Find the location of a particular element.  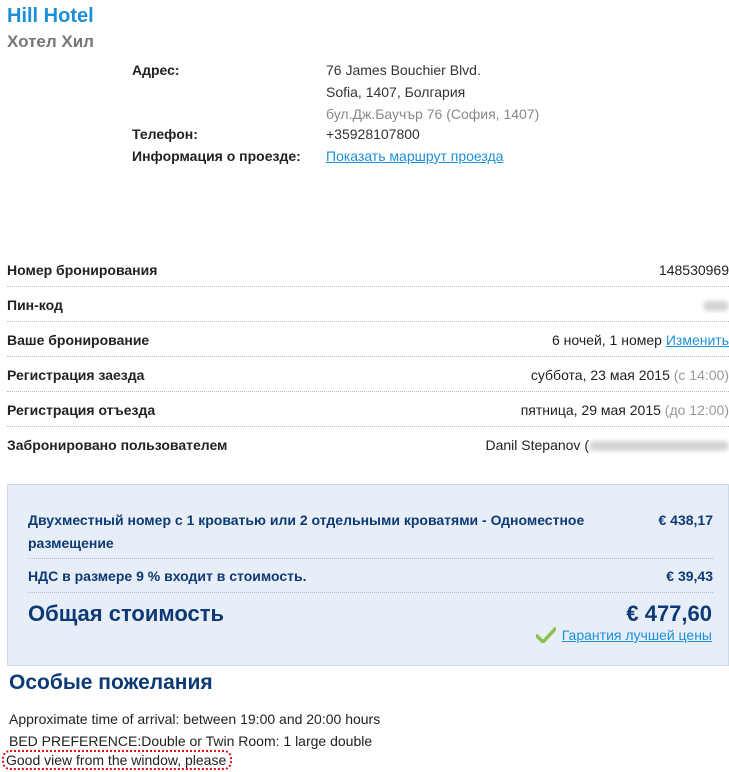

directions-link: Показать маршрут проезда is located at coordinates (414, 156).